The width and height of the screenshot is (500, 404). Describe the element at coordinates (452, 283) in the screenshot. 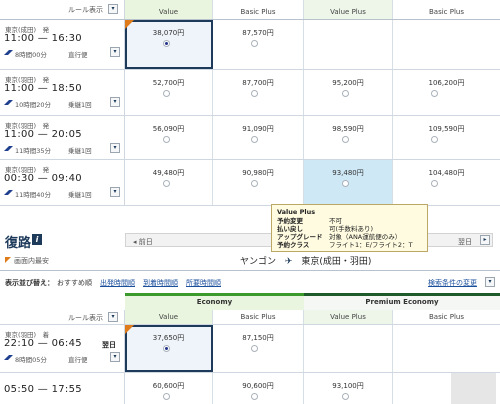

I see `change-search-link: 検索条件の変更` at that location.